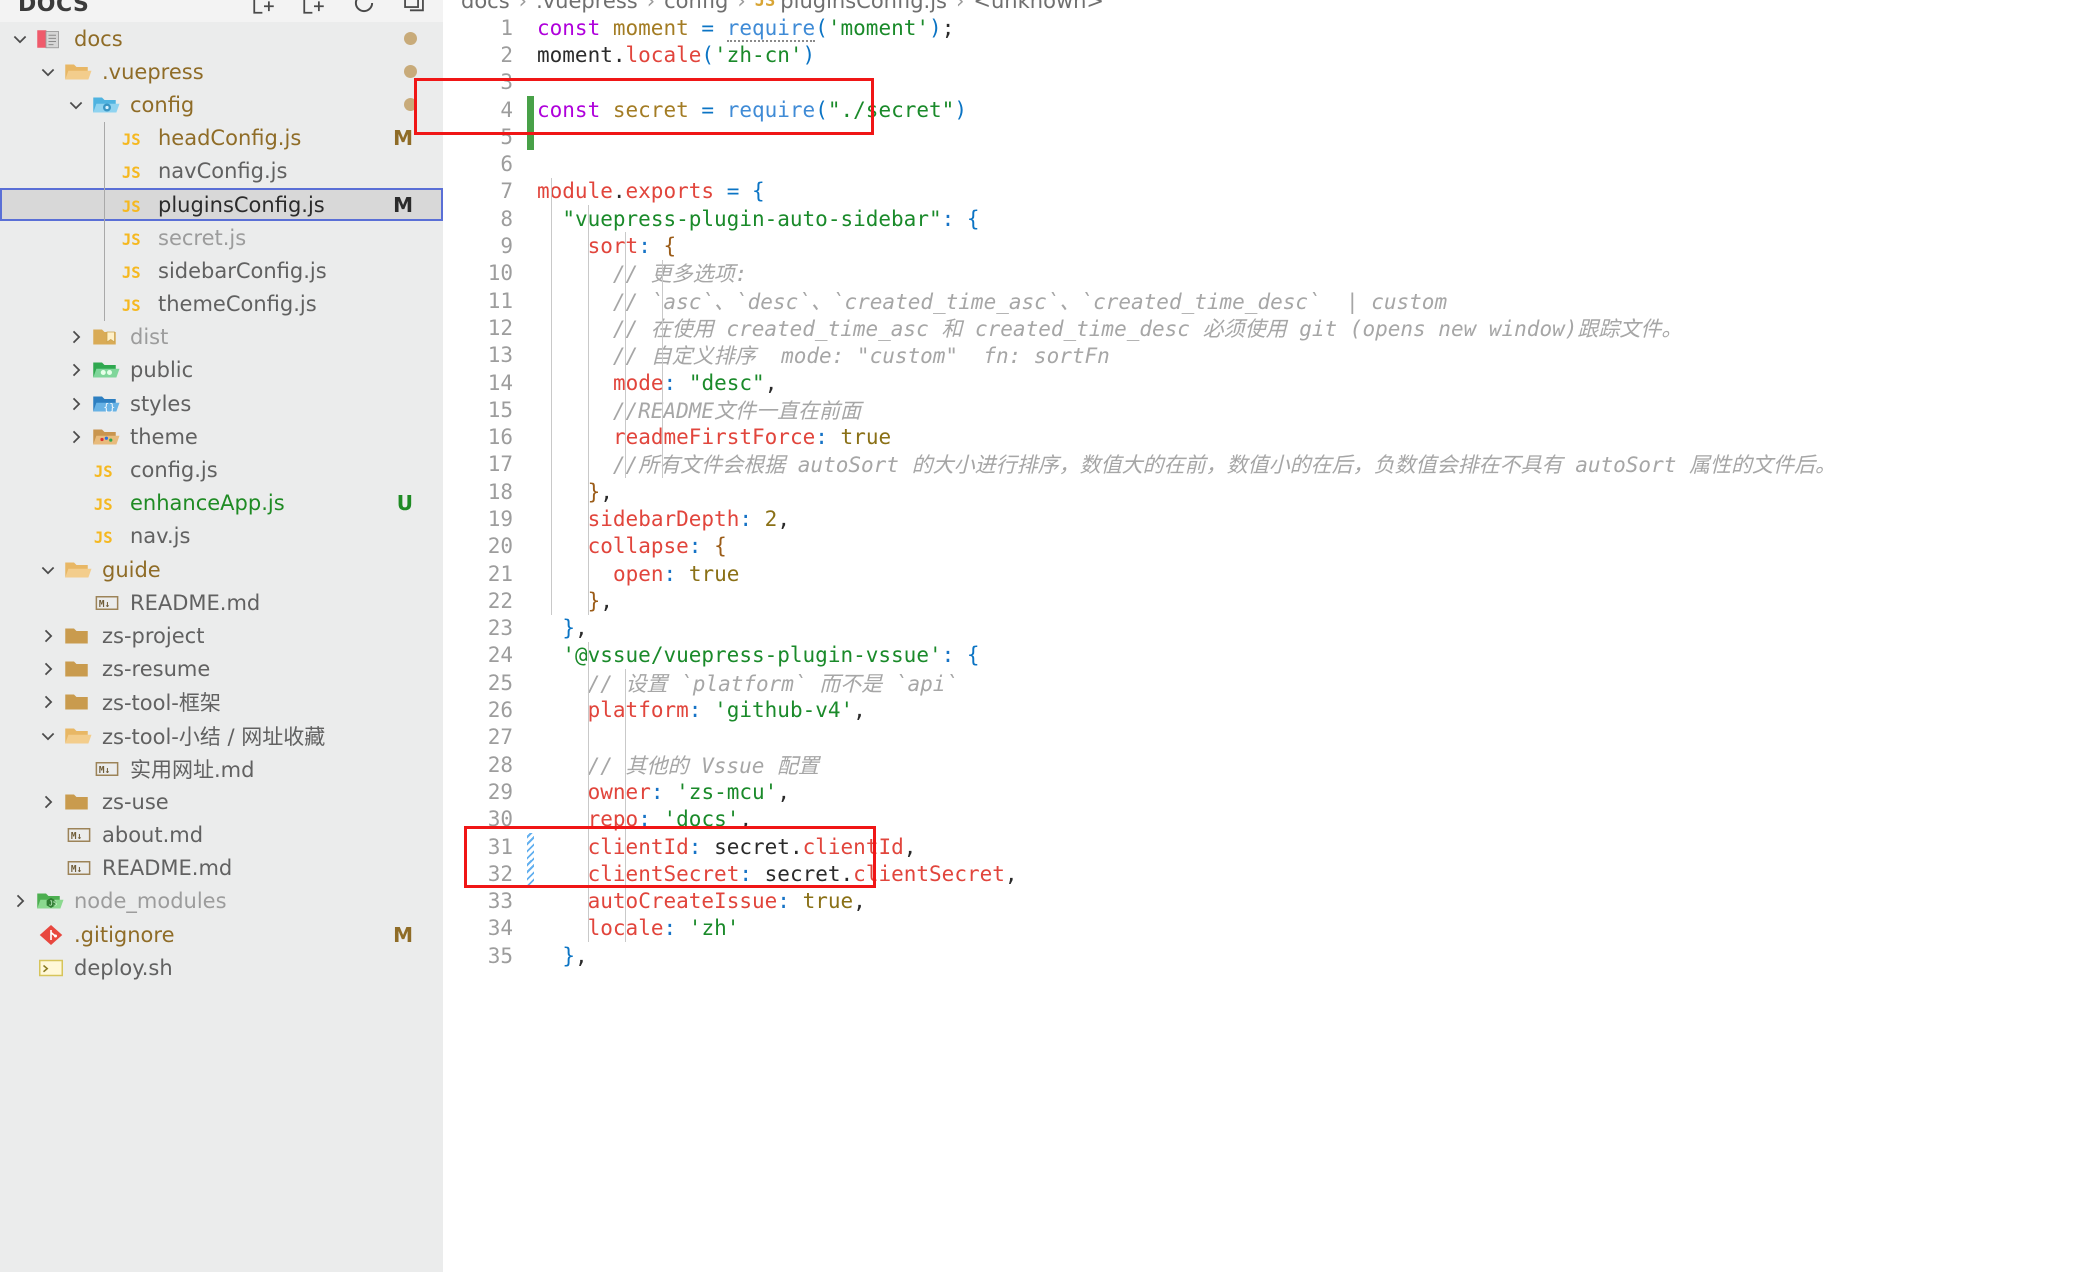 Image resolution: width=2074 pixels, height=1272 pixels. What do you see at coordinates (221, 901) in the screenshot?
I see `tree-item-node-modules: JS node_modules` at bounding box center [221, 901].